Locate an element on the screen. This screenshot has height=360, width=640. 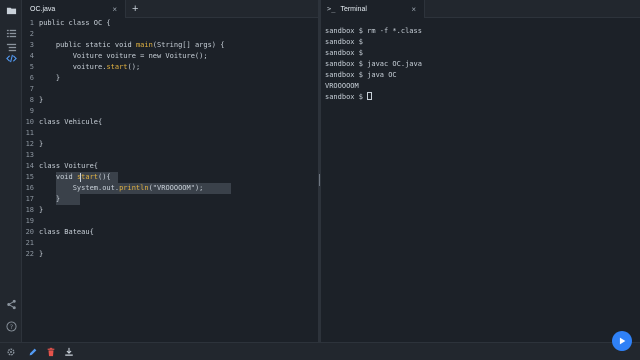
edit-icon is located at coordinates (33, 352).